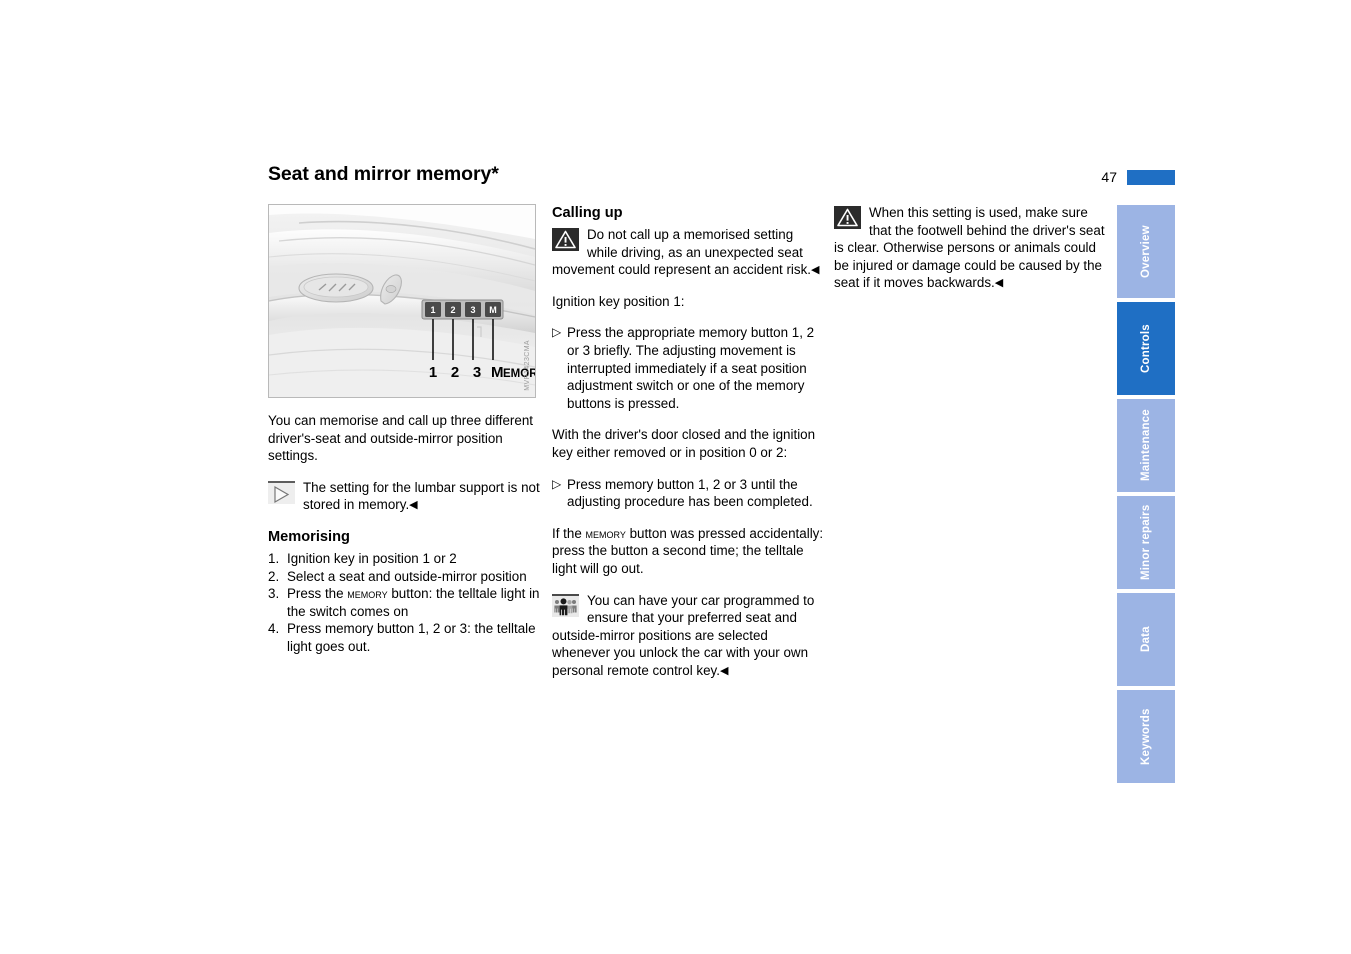  I want to click on tab-maintenance: Maintenance, so click(1146, 445).